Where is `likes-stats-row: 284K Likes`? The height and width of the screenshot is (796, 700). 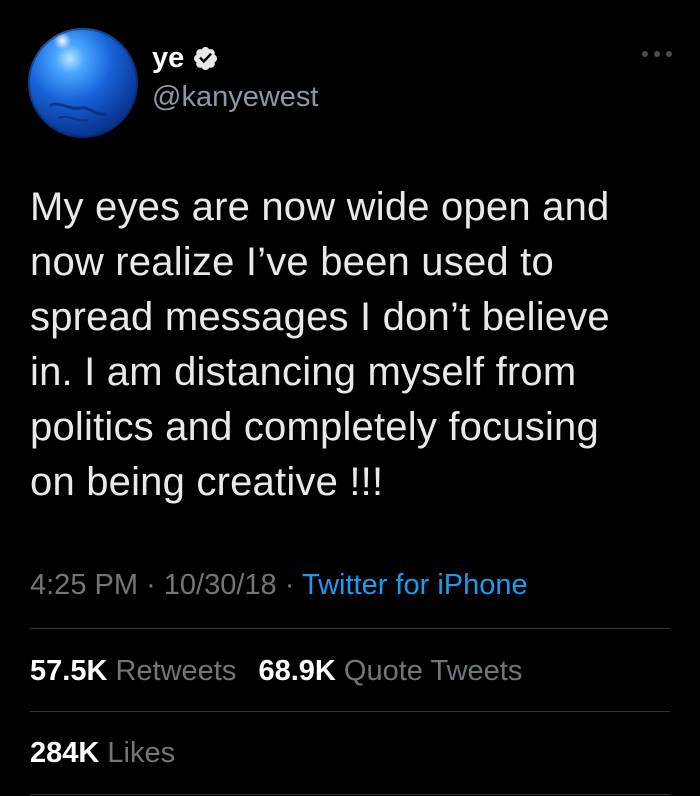
likes-stats-row: 284K Likes is located at coordinates (102, 753).